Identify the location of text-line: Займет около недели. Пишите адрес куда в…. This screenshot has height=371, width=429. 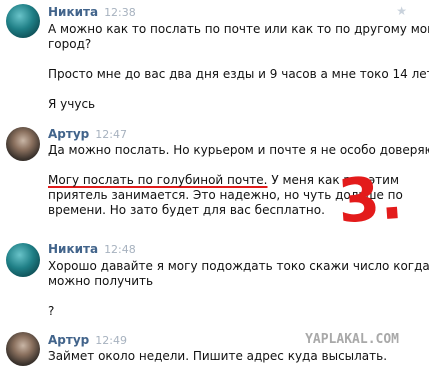
(218, 356).